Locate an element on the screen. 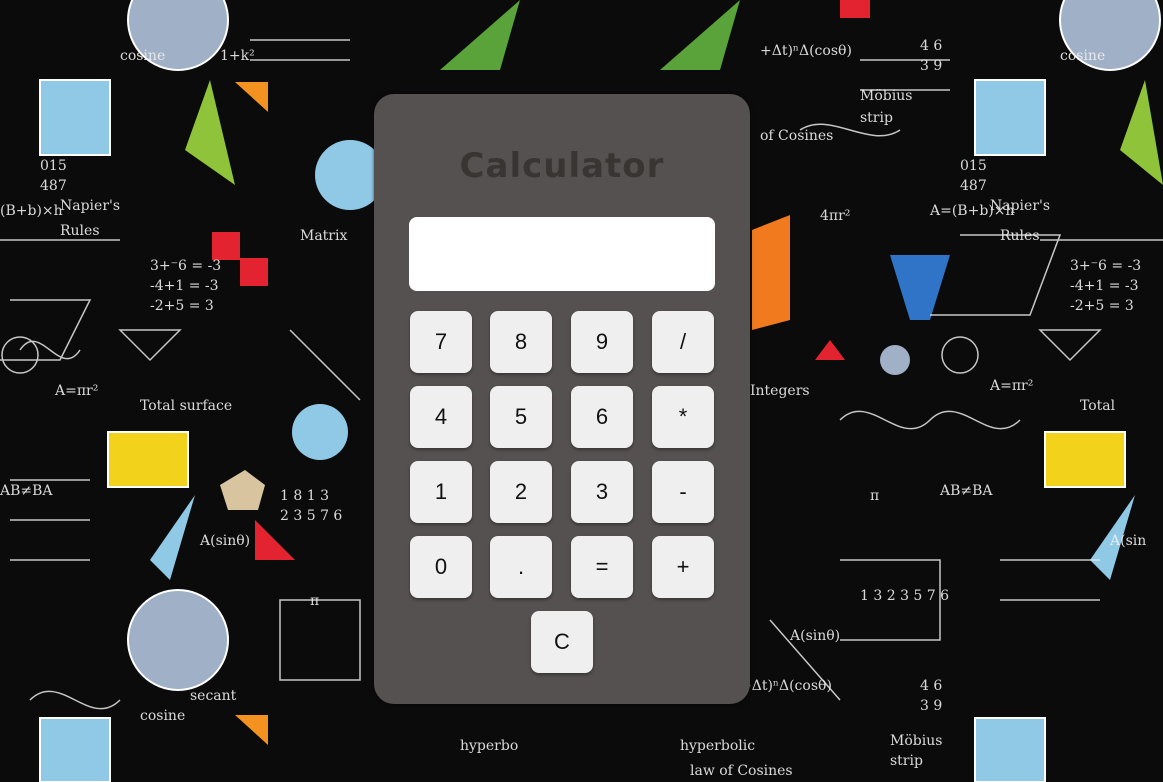 This screenshot has height=782, width=1163. divide-button: / is located at coordinates (683, 342).